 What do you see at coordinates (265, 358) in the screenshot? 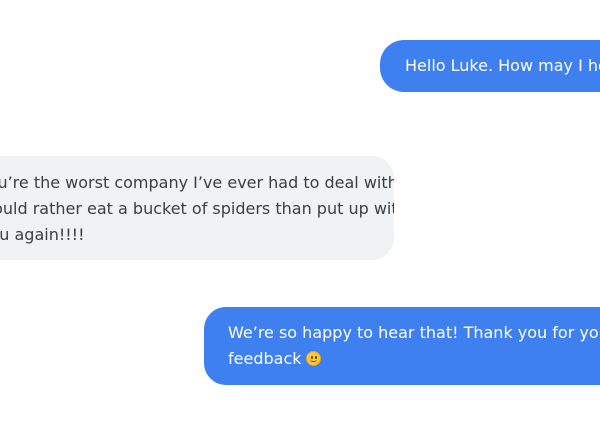
I see `message-text-fragment: feedback` at bounding box center [265, 358].